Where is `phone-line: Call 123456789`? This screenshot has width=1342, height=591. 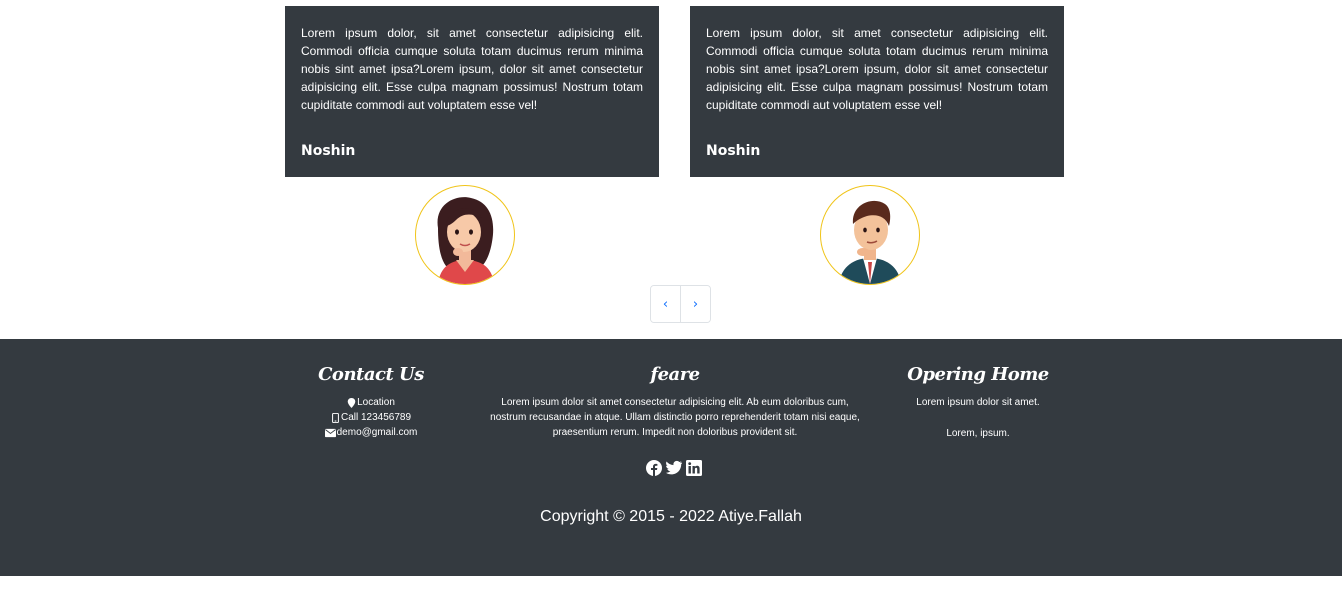 phone-line: Call 123456789 is located at coordinates (371, 417).